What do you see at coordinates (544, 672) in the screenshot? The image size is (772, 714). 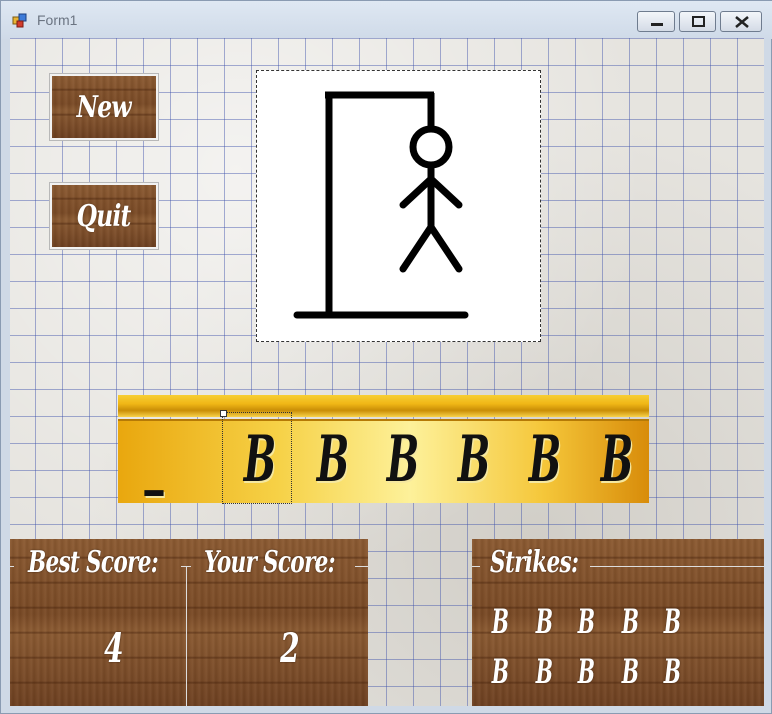 I see `strike-7: B` at bounding box center [544, 672].